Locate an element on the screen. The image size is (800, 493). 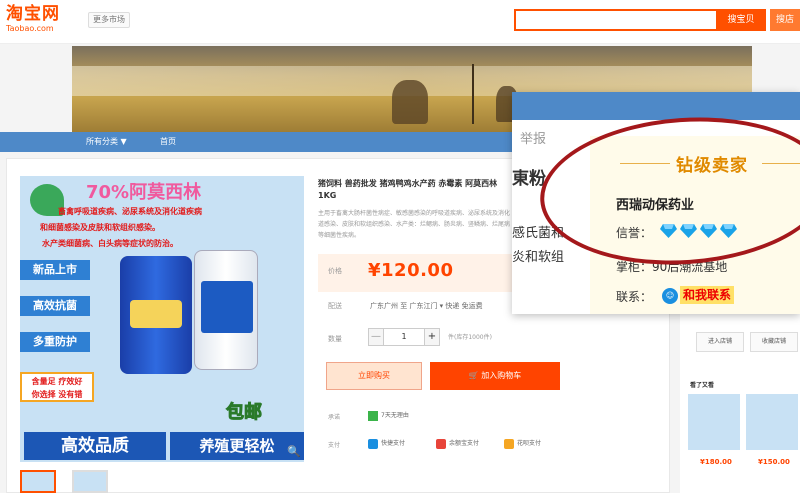
payment-method: 快捷支付 is located at coordinates (386, 443).